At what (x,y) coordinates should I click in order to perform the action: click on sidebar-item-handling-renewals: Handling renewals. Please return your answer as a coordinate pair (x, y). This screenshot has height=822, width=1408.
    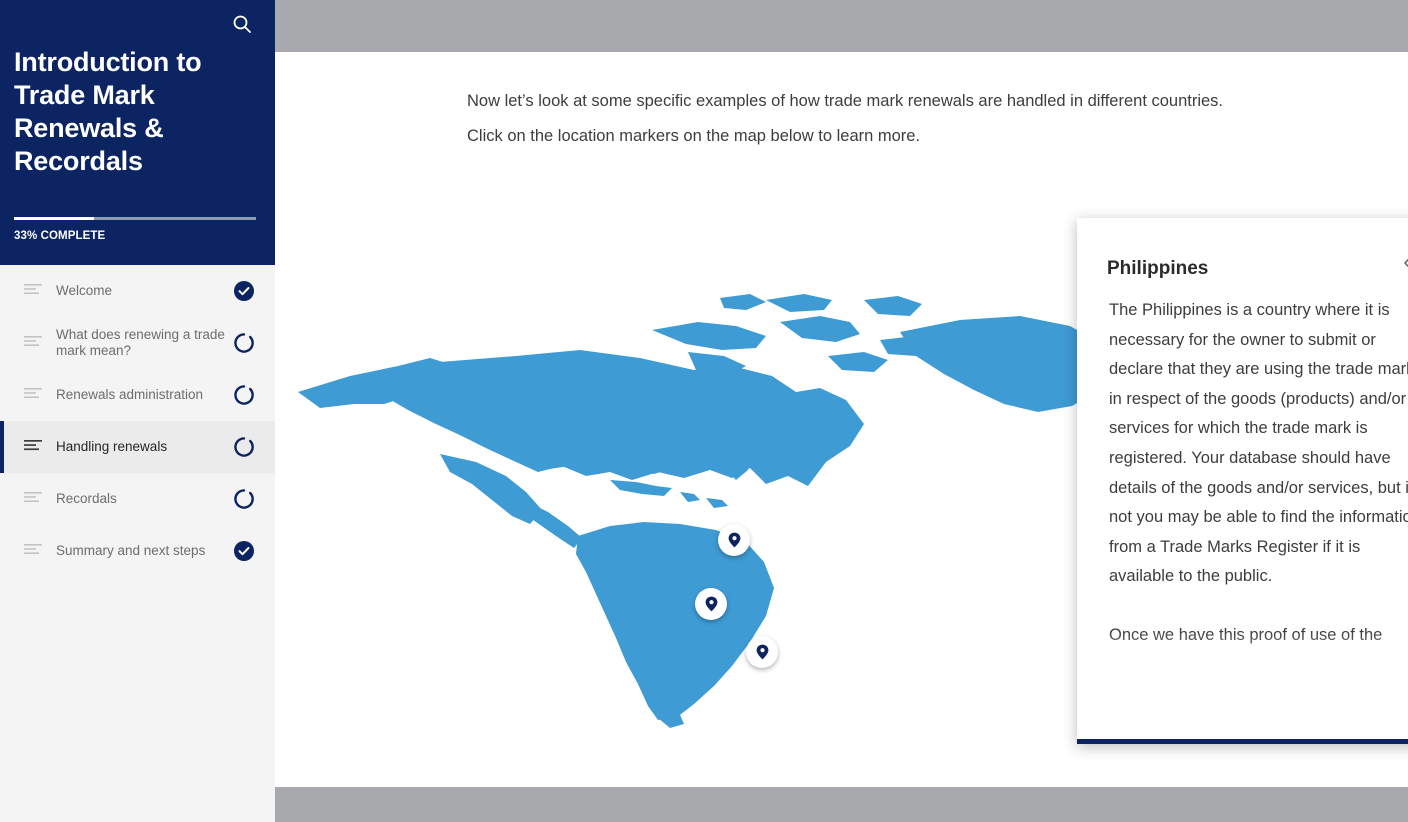
    Looking at the image, I should click on (137, 447).